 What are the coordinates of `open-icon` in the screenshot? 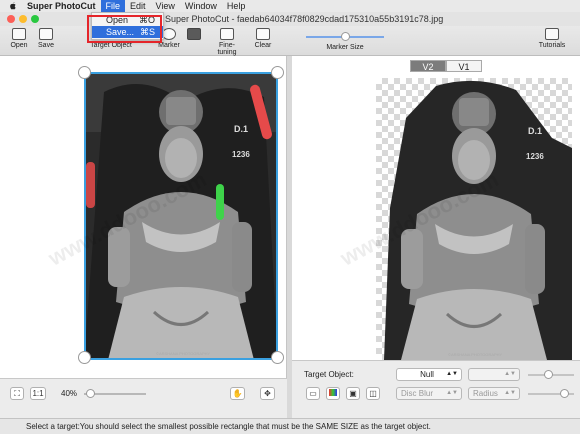 It's located at (19, 34).